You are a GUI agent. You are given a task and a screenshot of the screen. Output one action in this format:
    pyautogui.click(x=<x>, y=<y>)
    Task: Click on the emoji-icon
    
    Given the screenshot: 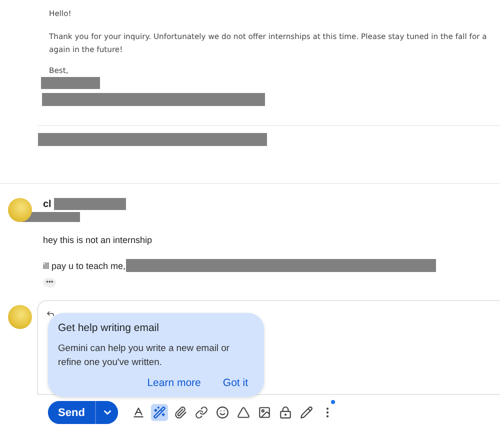 What is the action you would take?
    pyautogui.click(x=222, y=412)
    